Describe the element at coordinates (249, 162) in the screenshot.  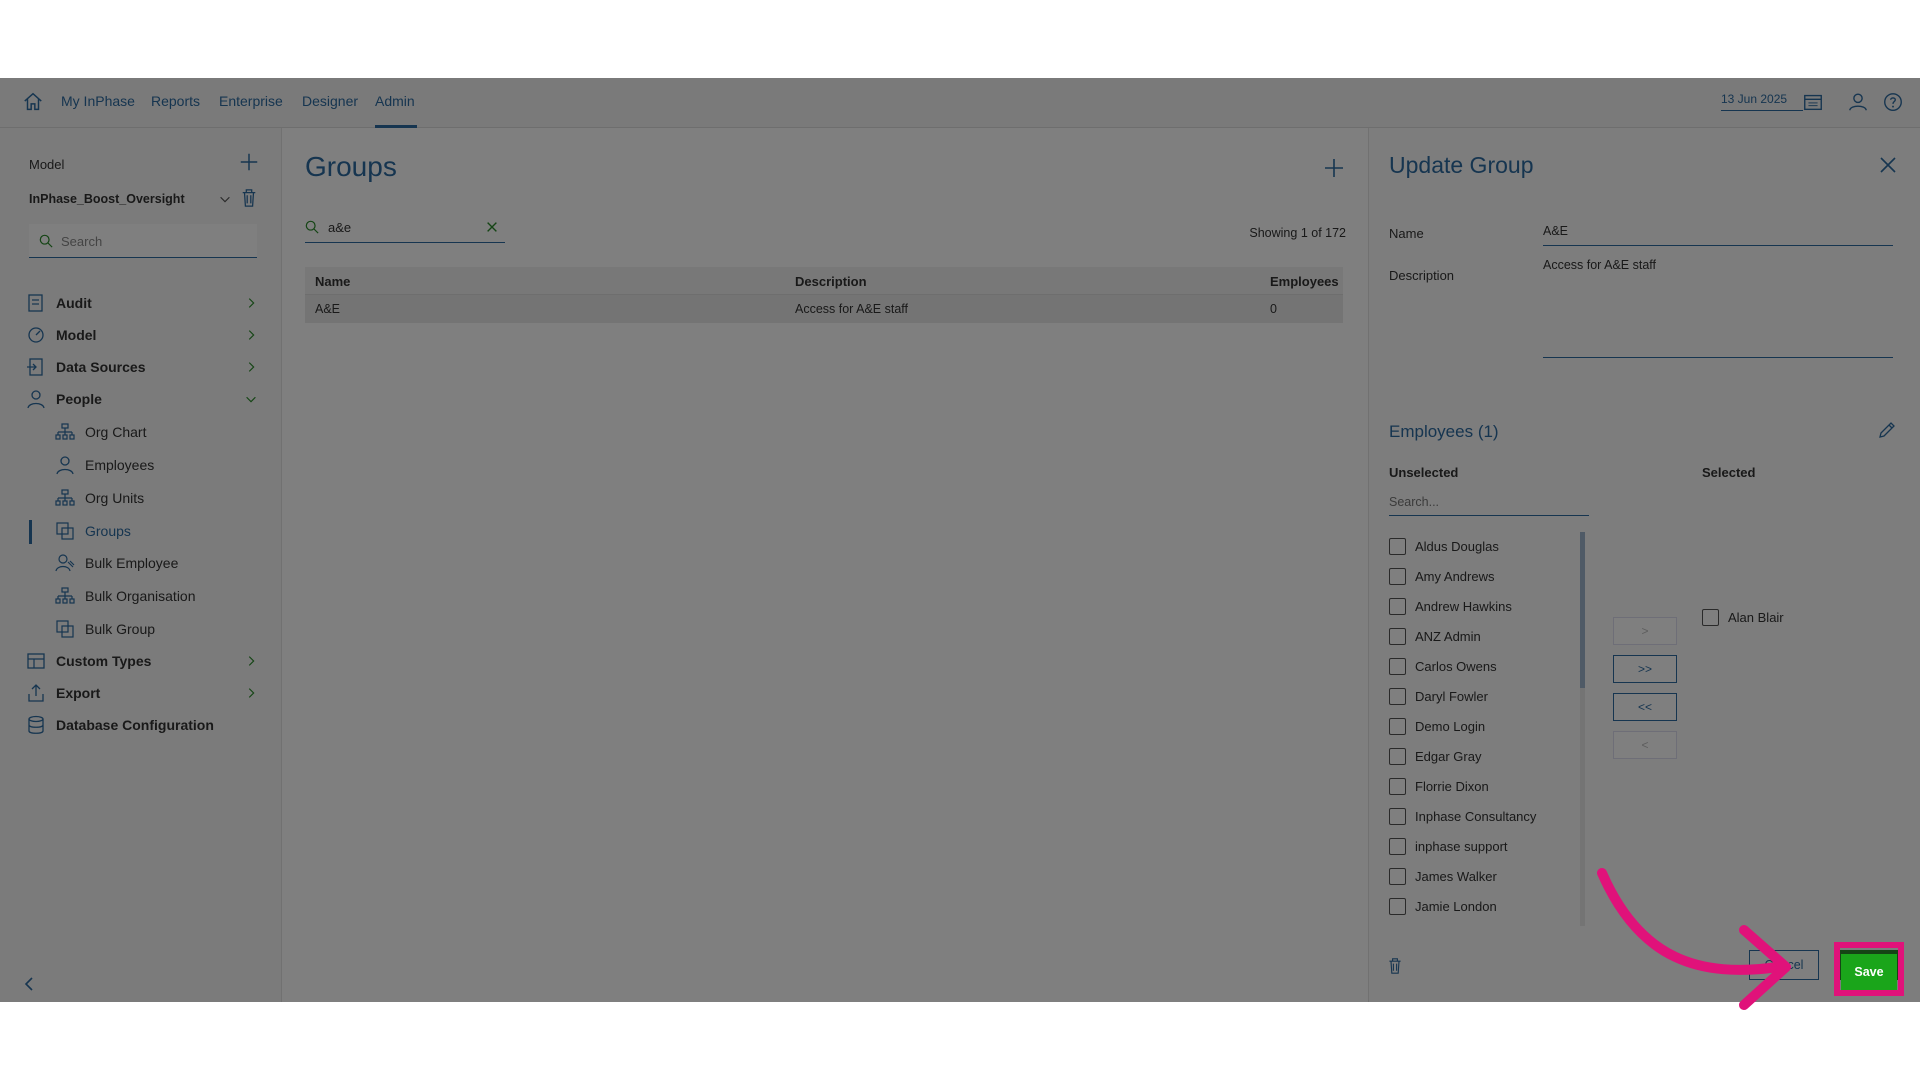
I see `add-model-icon` at that location.